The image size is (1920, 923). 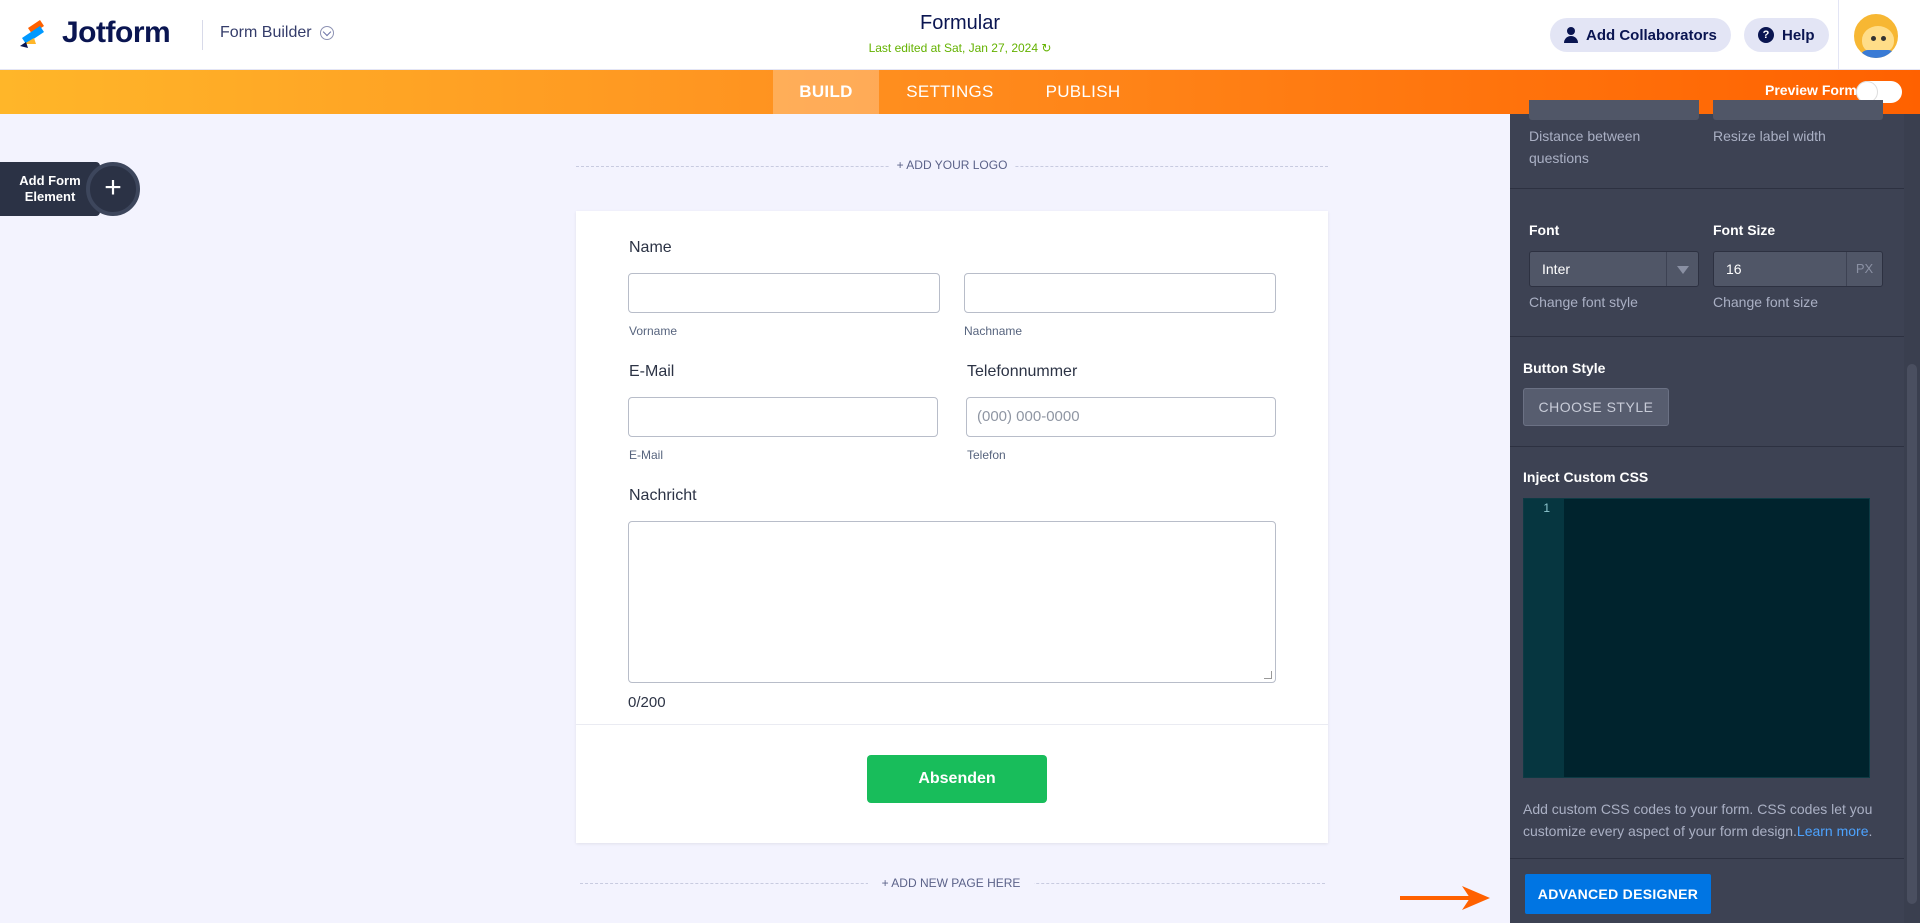 What do you see at coordinates (1744, 230) in the screenshot?
I see `font-size-label: Font Size` at bounding box center [1744, 230].